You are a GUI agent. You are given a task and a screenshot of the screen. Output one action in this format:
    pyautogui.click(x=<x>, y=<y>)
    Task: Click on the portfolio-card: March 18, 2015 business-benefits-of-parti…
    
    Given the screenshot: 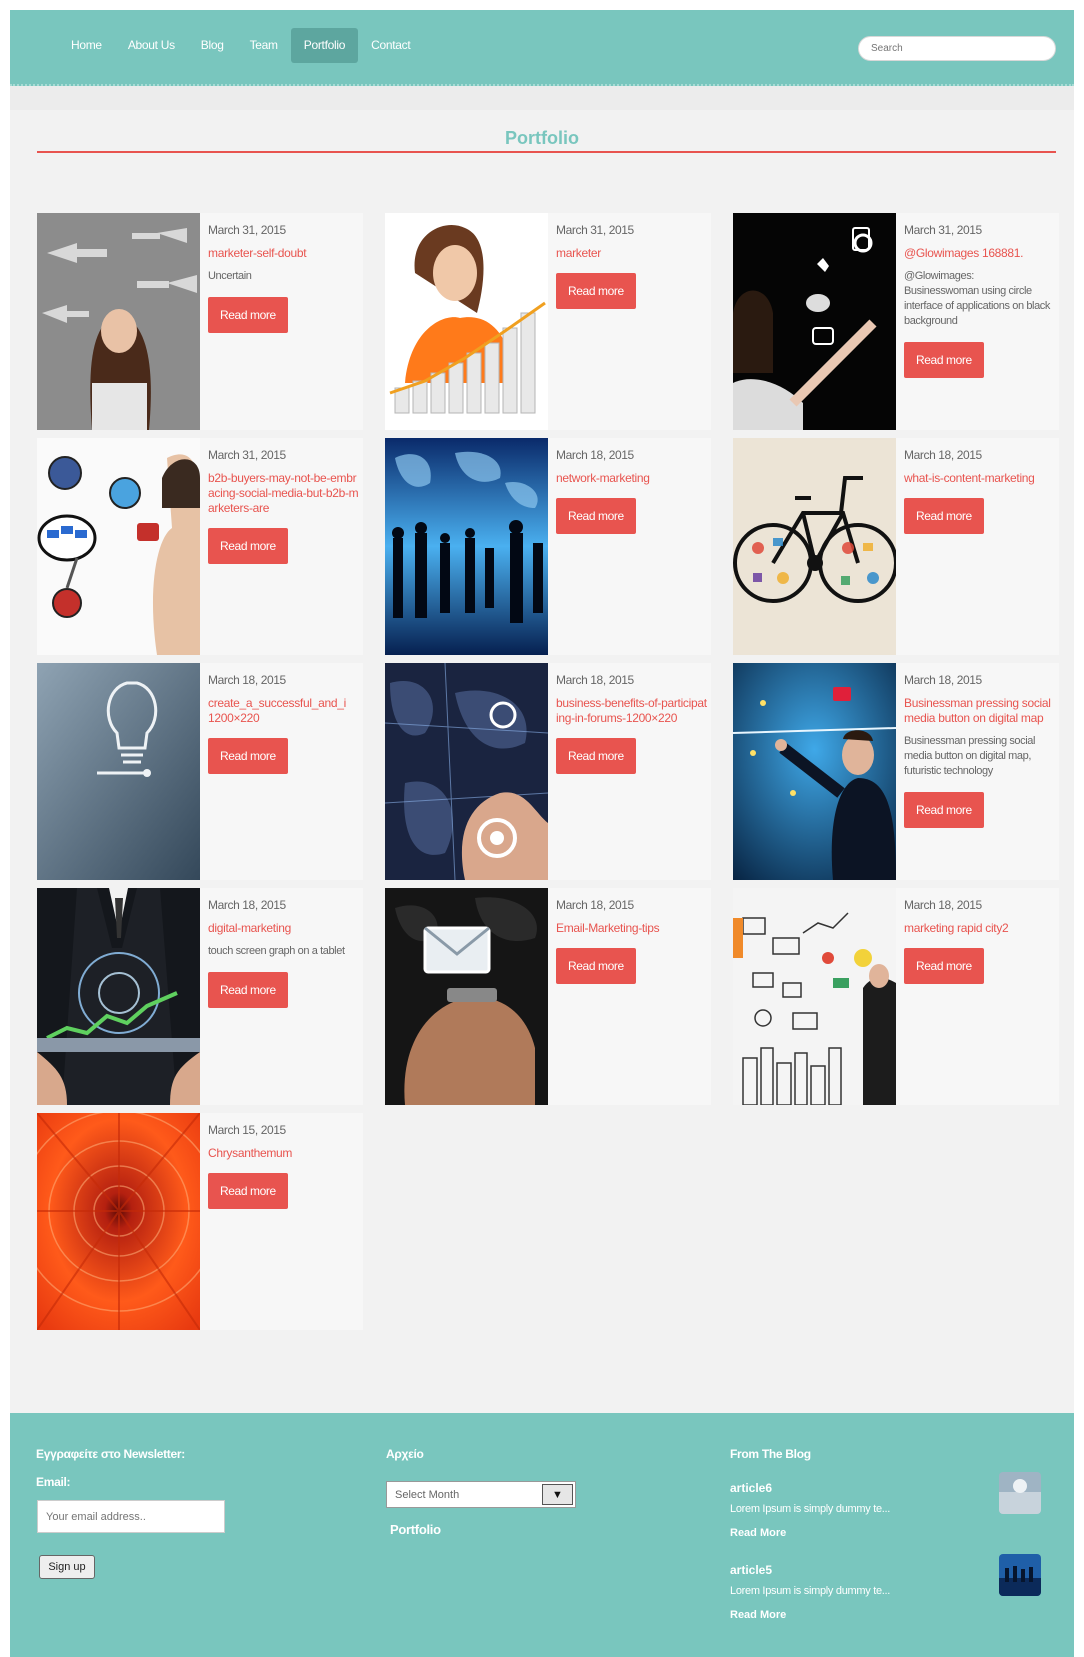 What is the action you would take?
    pyautogui.click(x=548, y=771)
    